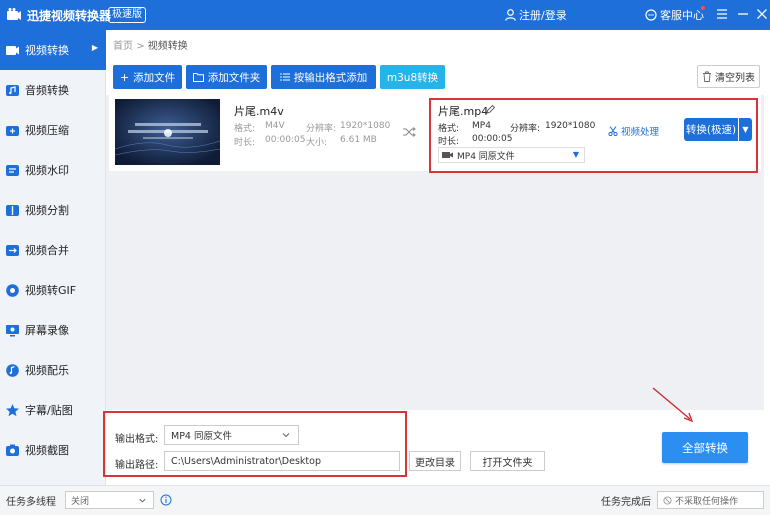  I want to click on multithread-value: 关闭, so click(80, 501).